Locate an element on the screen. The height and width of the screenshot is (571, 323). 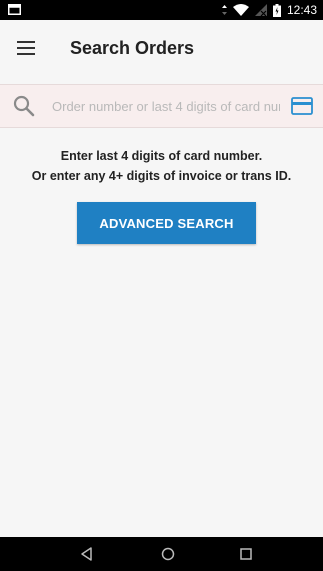
wifi-icon is located at coordinates (240, 10).